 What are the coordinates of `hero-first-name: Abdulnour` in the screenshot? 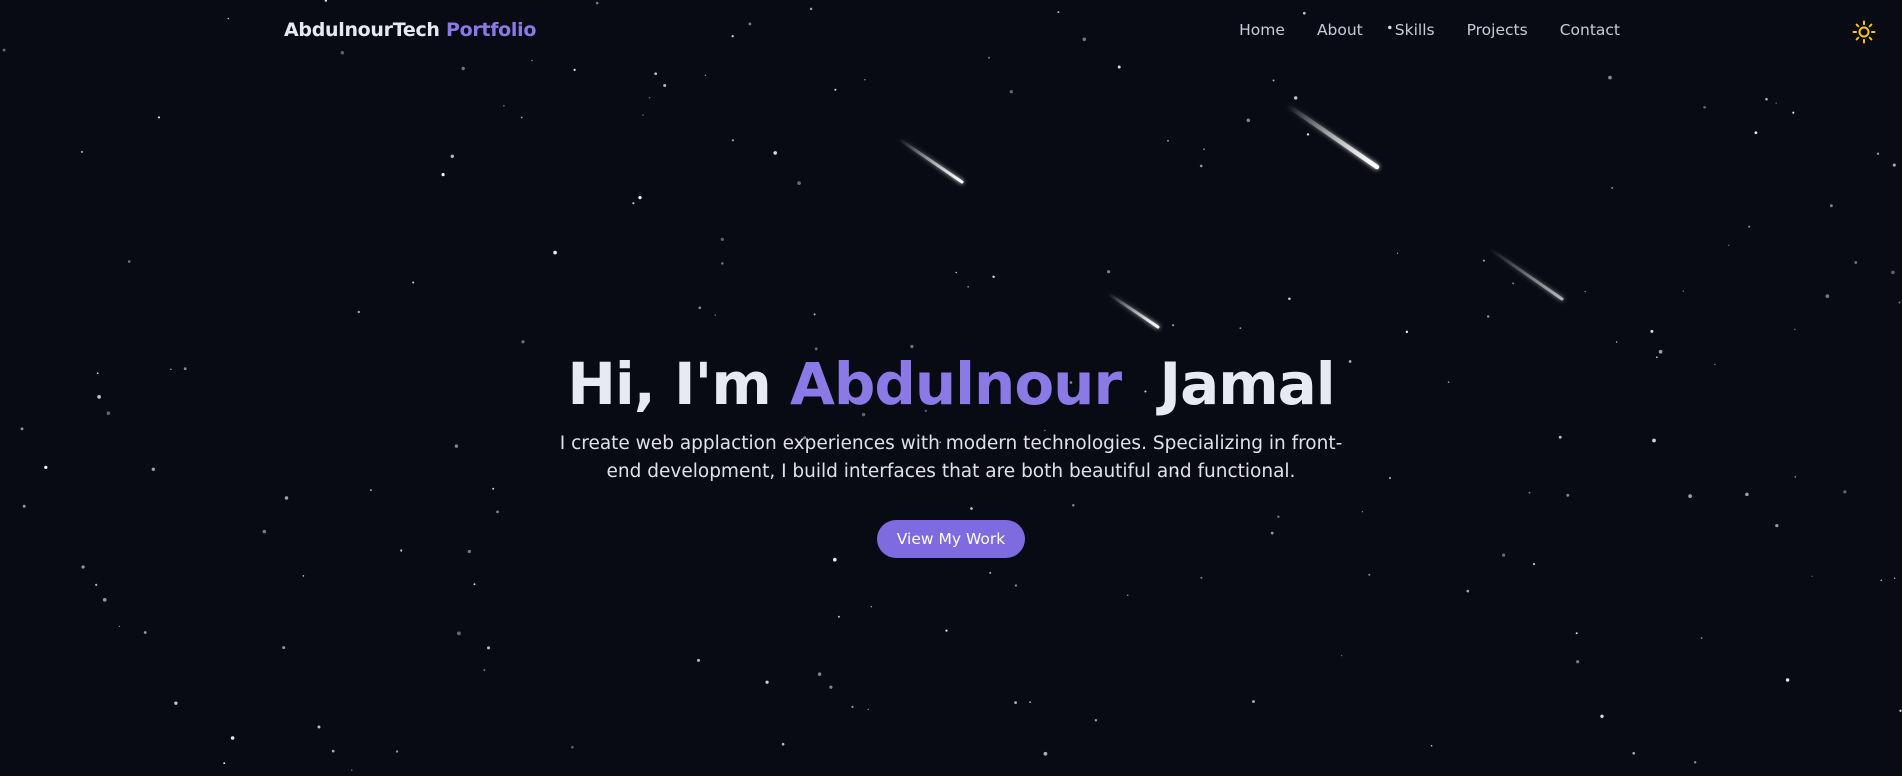 It's located at (955, 384).